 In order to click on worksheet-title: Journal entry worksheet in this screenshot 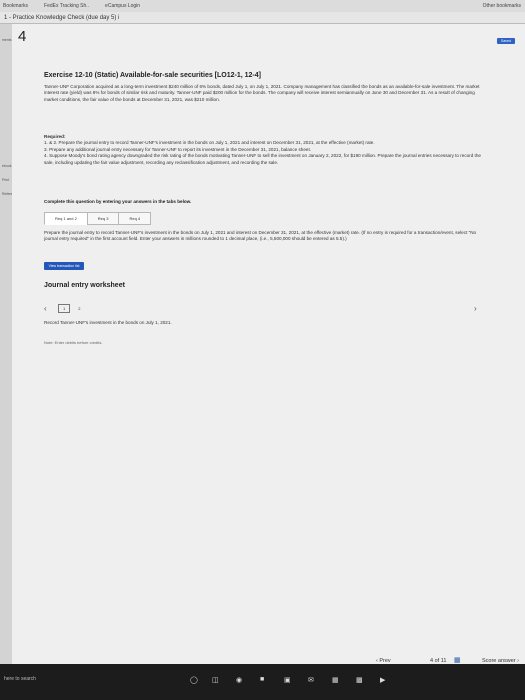, I will do `click(84, 285)`.